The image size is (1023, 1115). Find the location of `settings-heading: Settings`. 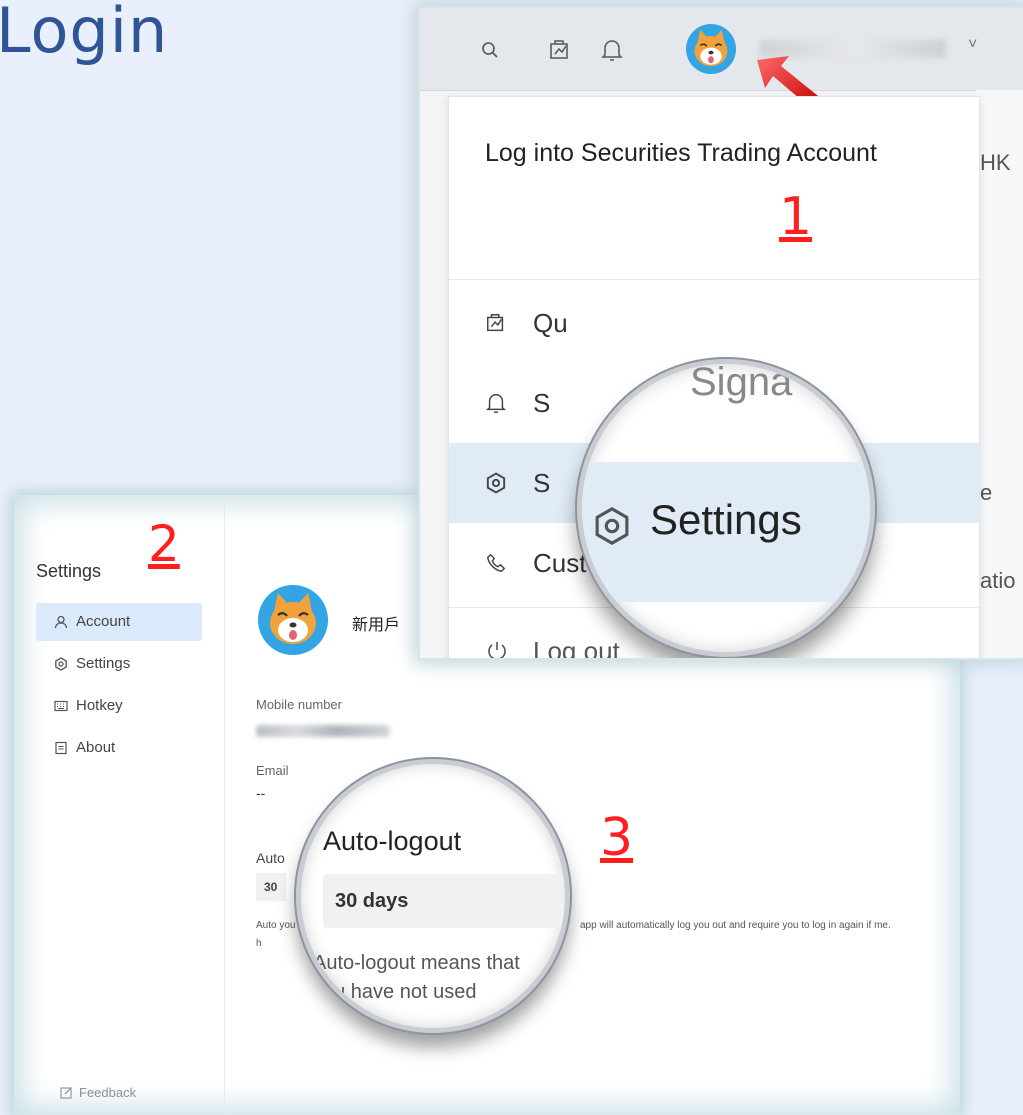

settings-heading: Settings is located at coordinates (69, 571).